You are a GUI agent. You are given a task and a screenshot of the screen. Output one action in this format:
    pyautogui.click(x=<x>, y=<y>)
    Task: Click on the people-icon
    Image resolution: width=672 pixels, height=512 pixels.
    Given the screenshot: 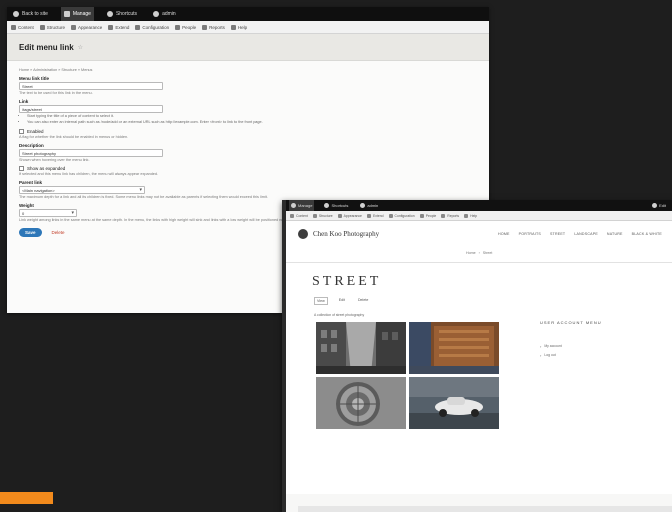 What is the action you would take?
    pyautogui.click(x=178, y=27)
    